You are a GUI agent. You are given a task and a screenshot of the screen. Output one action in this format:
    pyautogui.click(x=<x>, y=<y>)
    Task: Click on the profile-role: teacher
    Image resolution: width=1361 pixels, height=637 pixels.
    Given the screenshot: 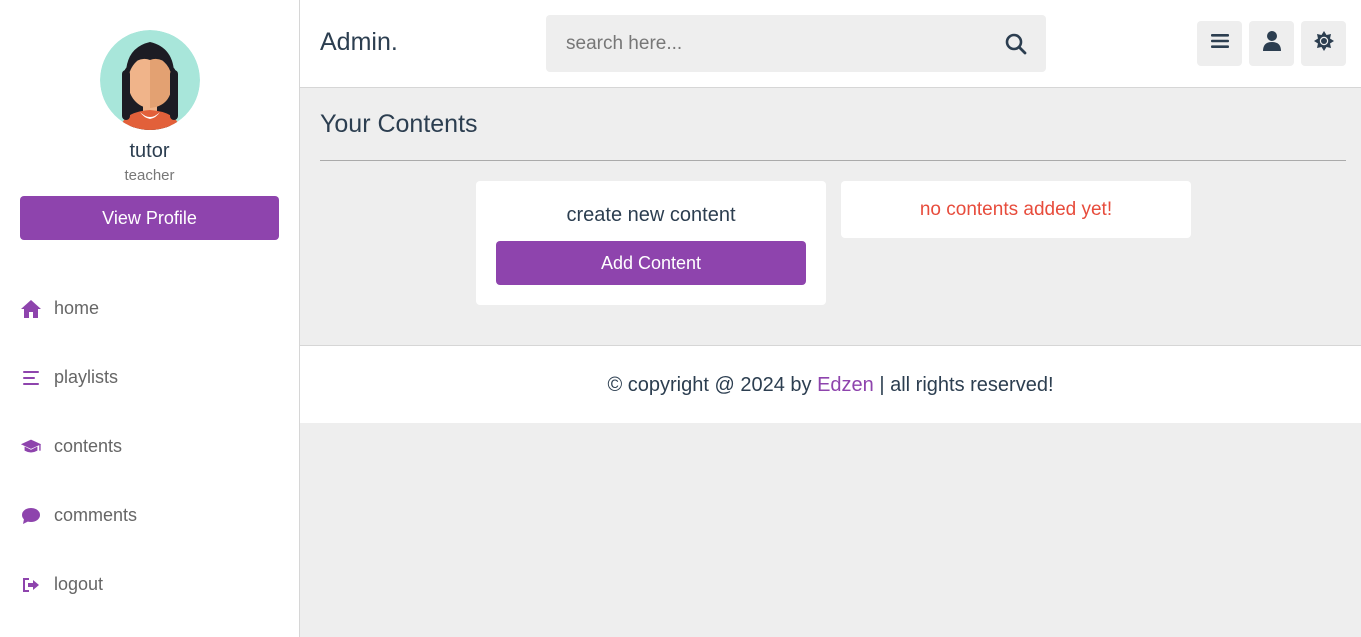 What is the action you would take?
    pyautogui.click(x=149, y=175)
    